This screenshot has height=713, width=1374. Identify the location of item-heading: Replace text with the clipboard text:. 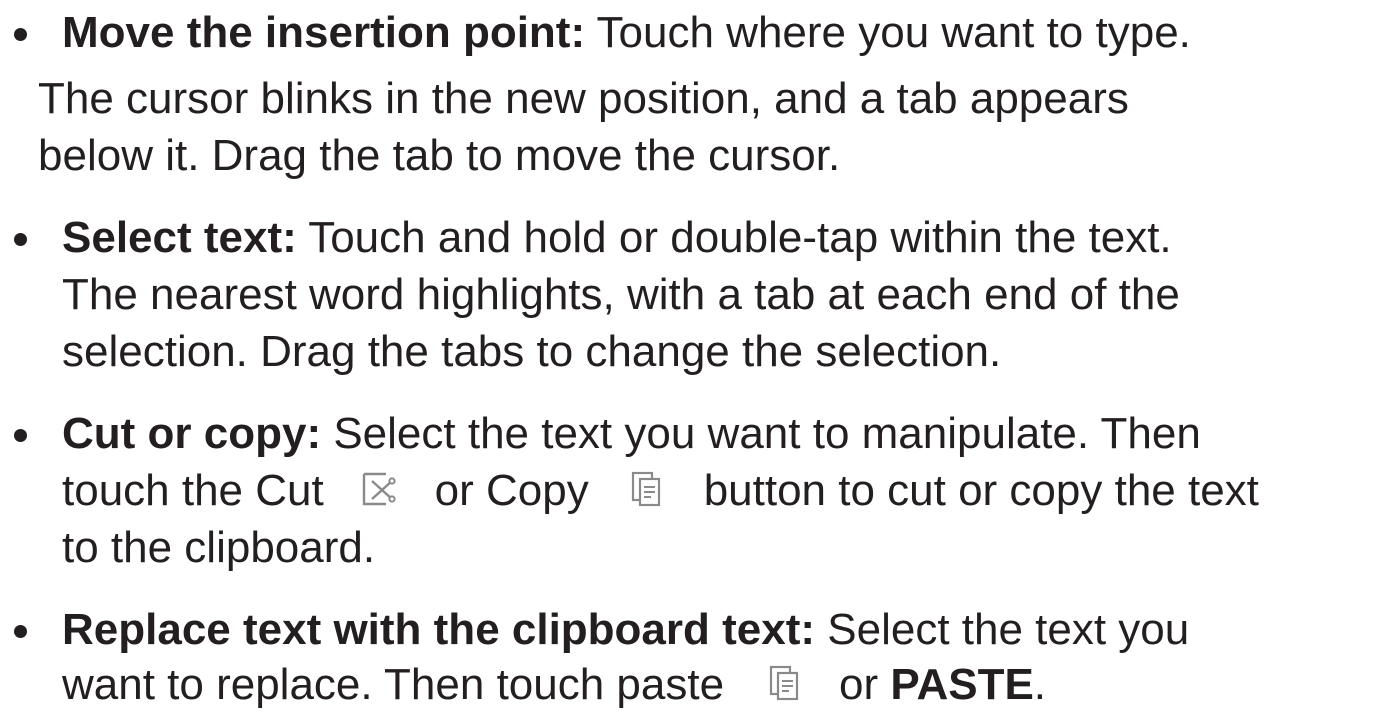
(439, 629).